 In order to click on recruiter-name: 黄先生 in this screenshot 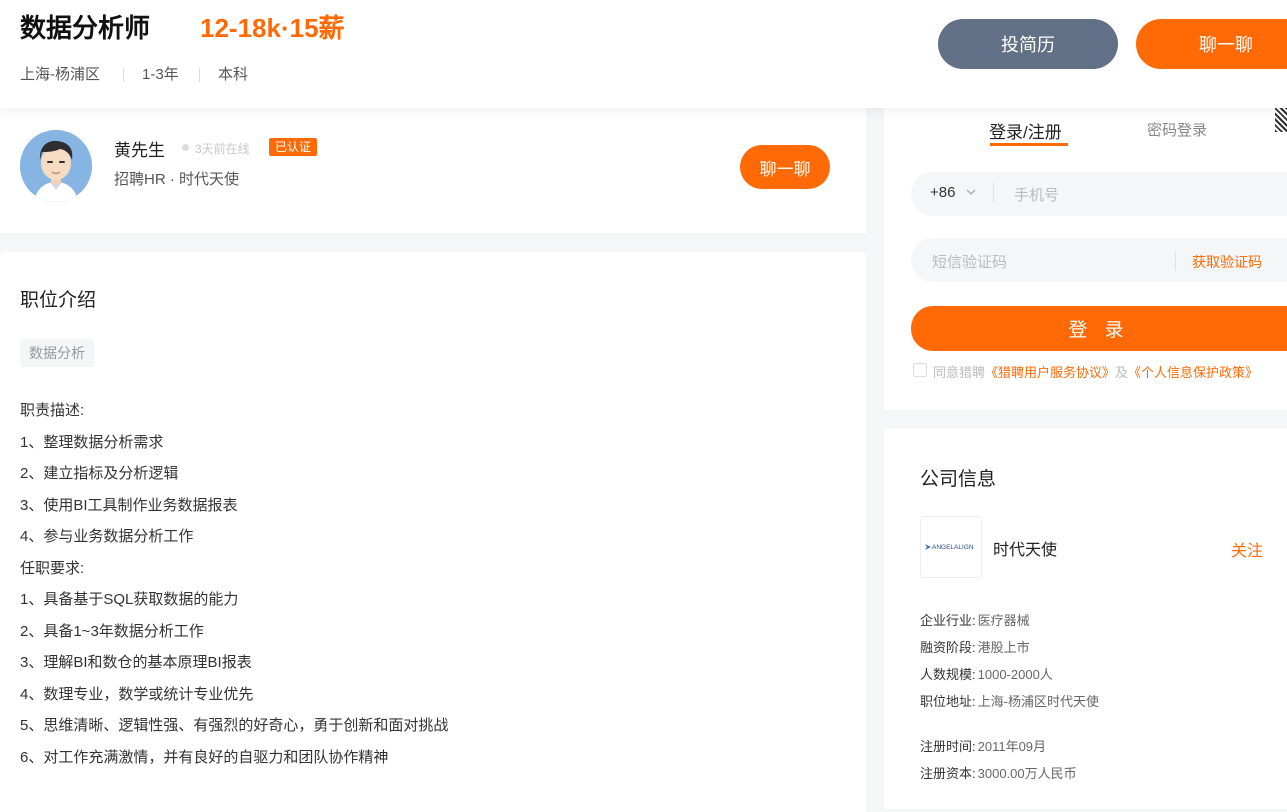, I will do `click(139, 150)`.